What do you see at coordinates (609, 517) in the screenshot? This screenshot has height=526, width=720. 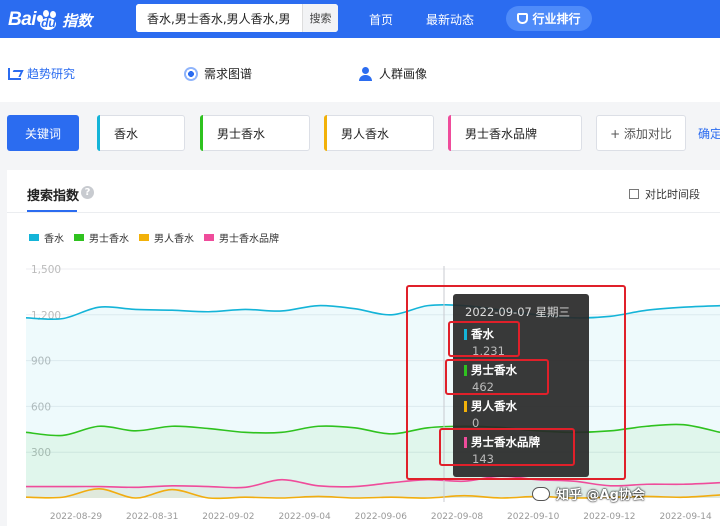 I see `x-tick-label: 2022-09-12` at bounding box center [609, 517].